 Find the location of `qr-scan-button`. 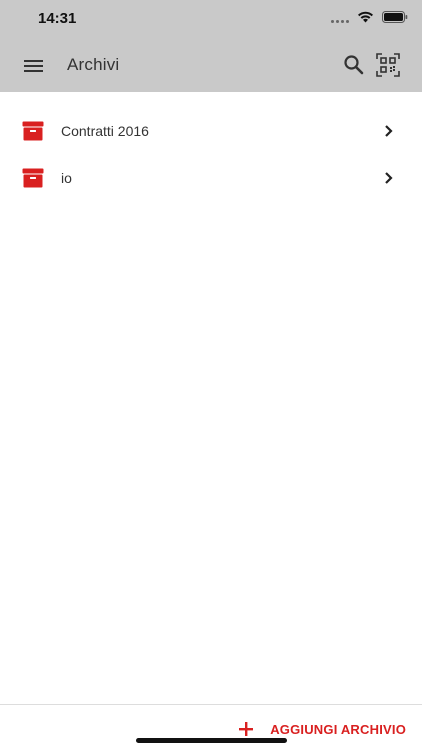

qr-scan-button is located at coordinates (388, 65).